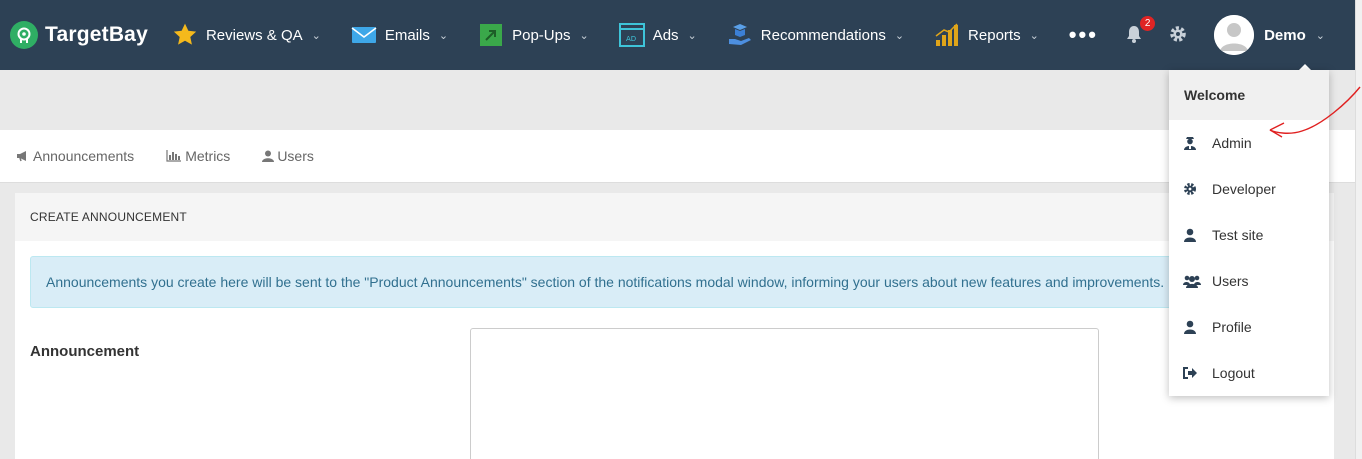  What do you see at coordinates (1234, 35) in the screenshot?
I see `avatar` at bounding box center [1234, 35].